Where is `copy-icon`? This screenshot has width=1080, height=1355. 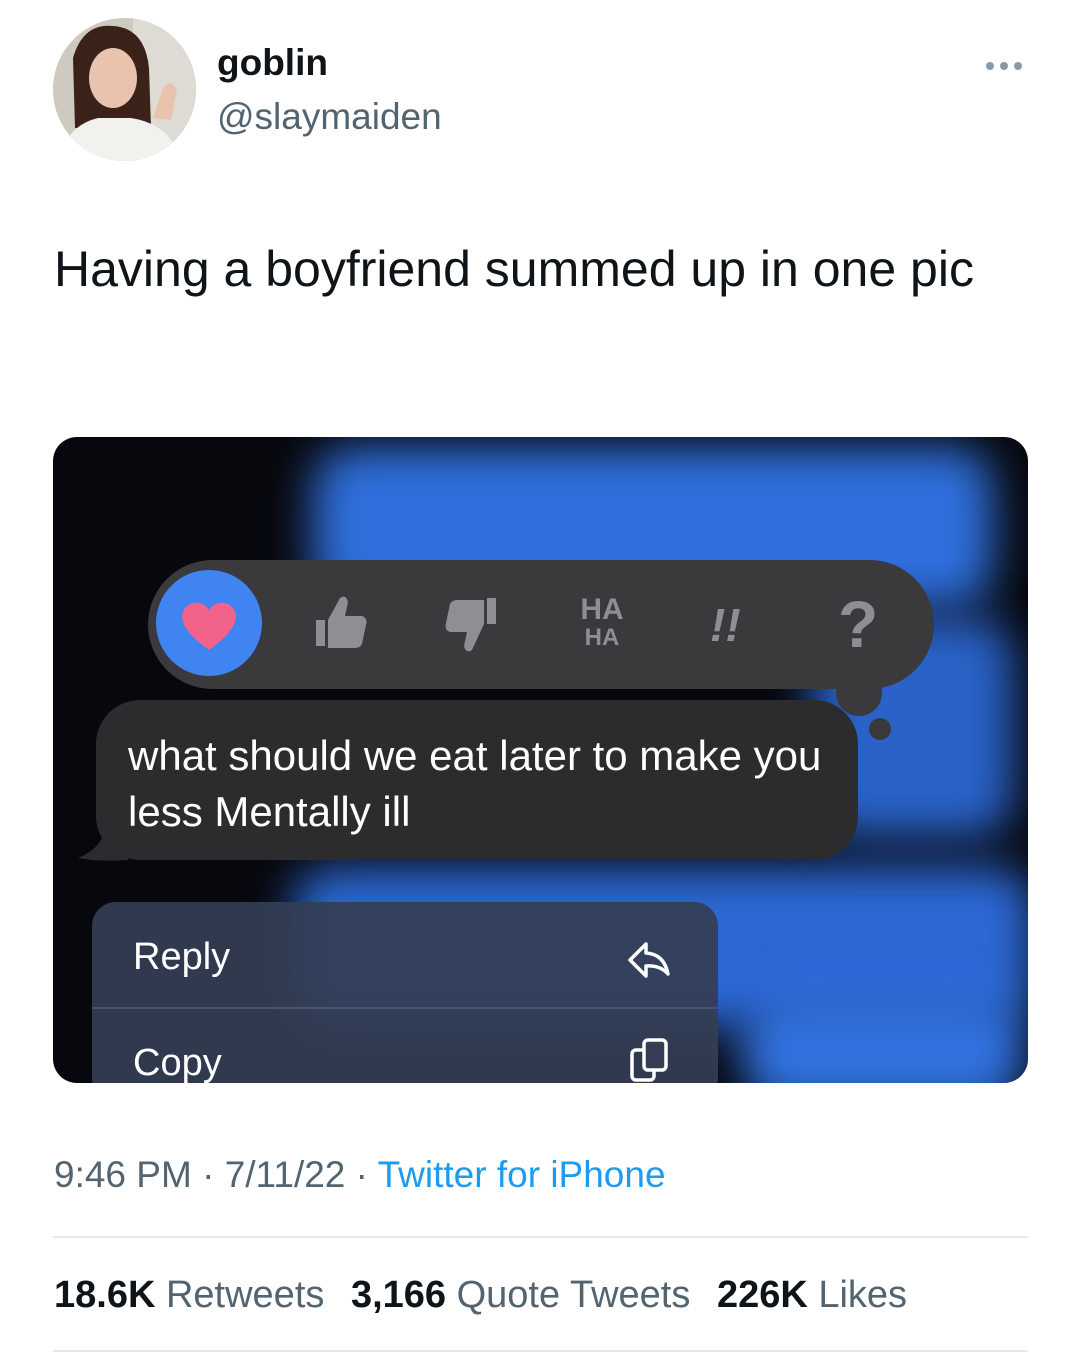 copy-icon is located at coordinates (650, 1059).